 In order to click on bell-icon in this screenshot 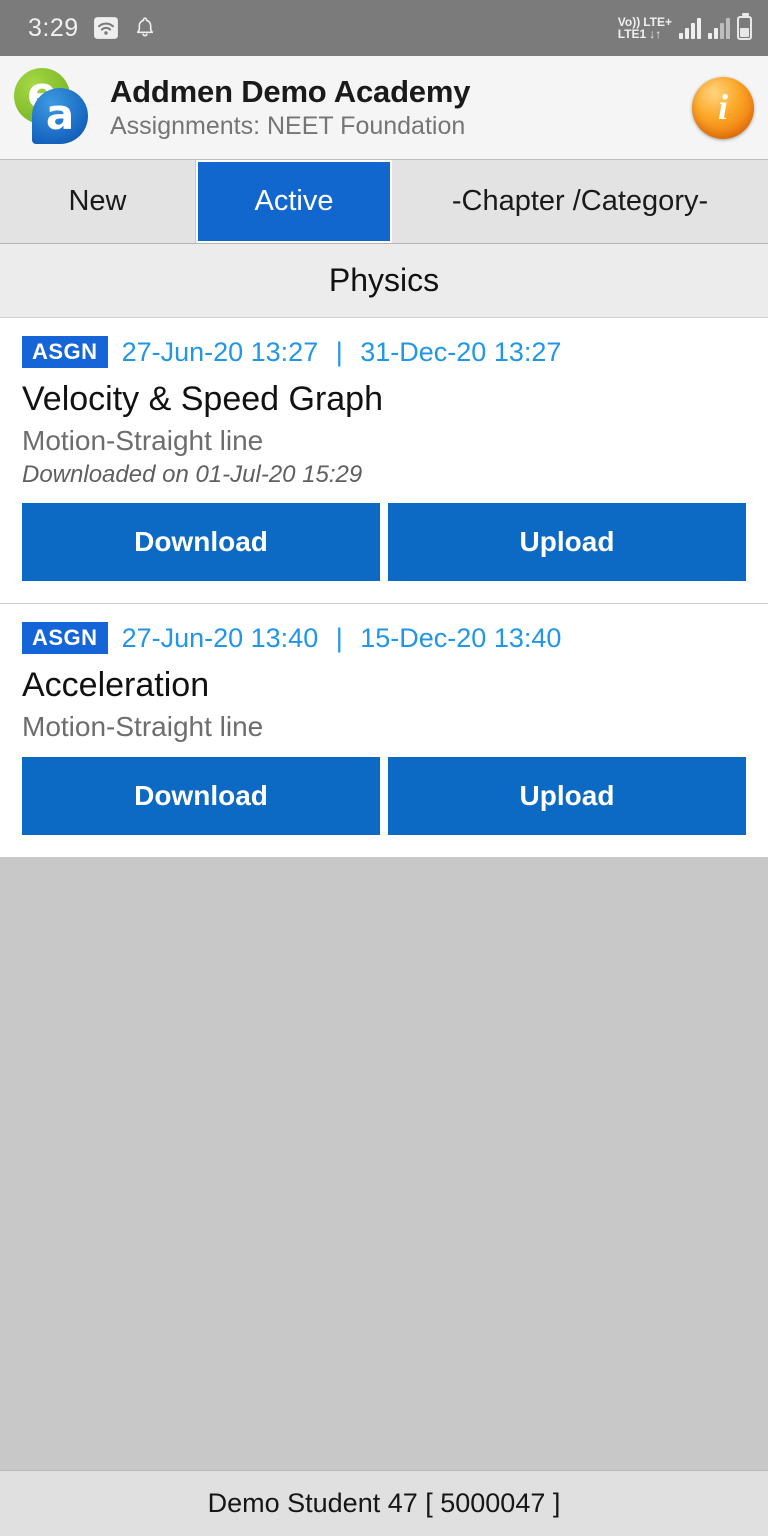, I will do `click(144, 27)`.